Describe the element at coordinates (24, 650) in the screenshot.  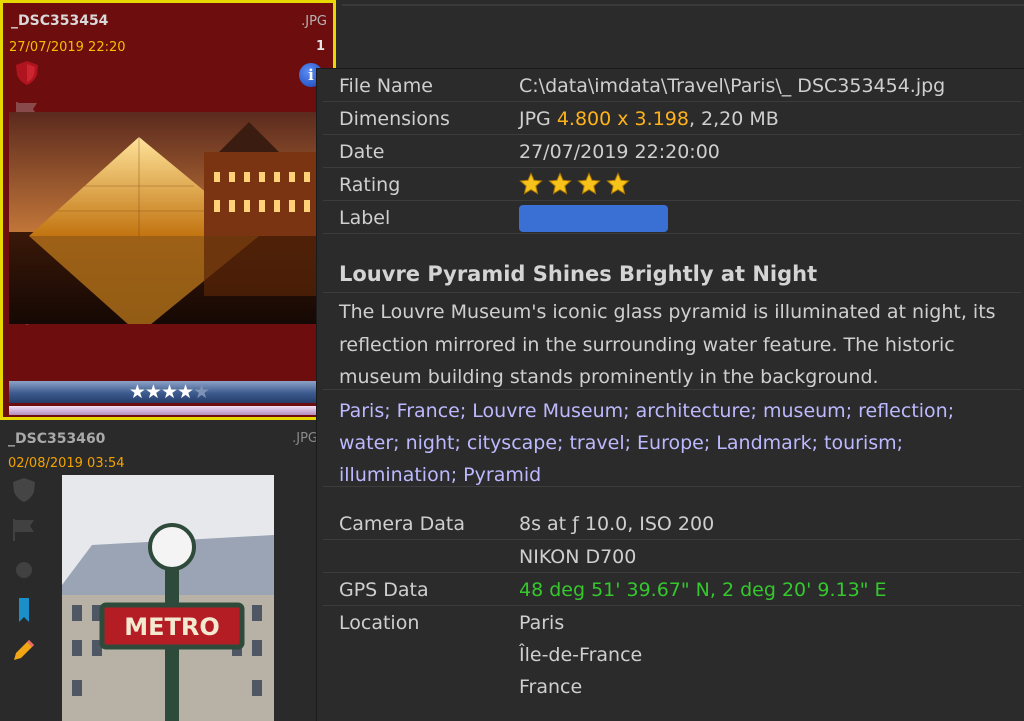
I see `pencil-icon` at that location.